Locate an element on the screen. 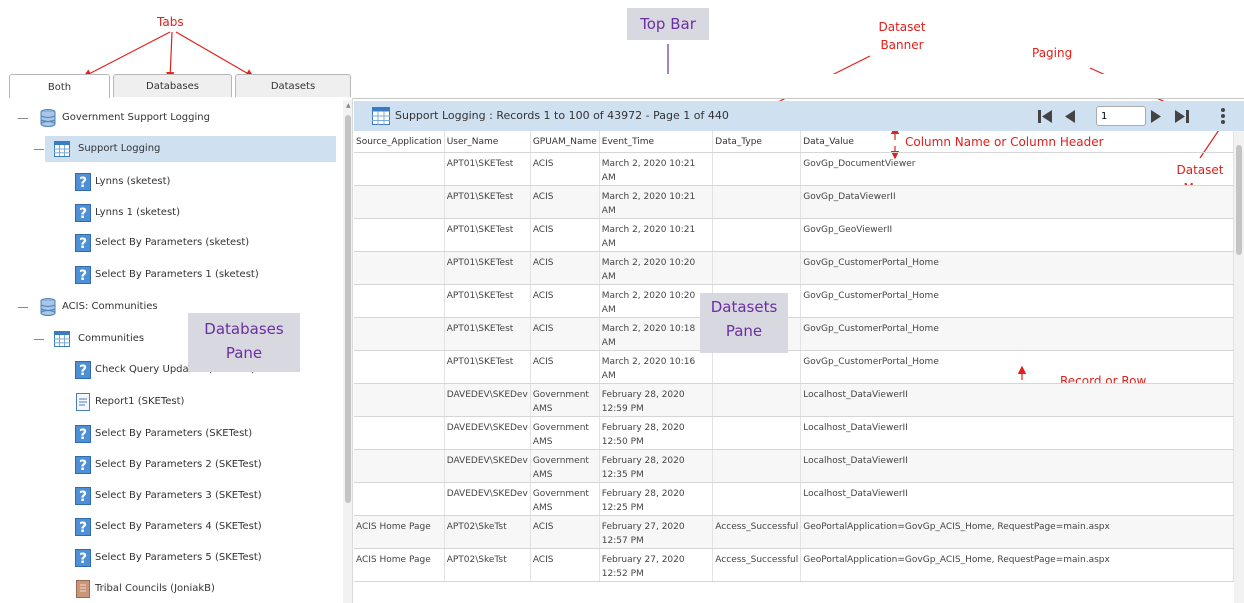 The width and height of the screenshot is (1244, 603). next-page-icon is located at coordinates (1156, 116).